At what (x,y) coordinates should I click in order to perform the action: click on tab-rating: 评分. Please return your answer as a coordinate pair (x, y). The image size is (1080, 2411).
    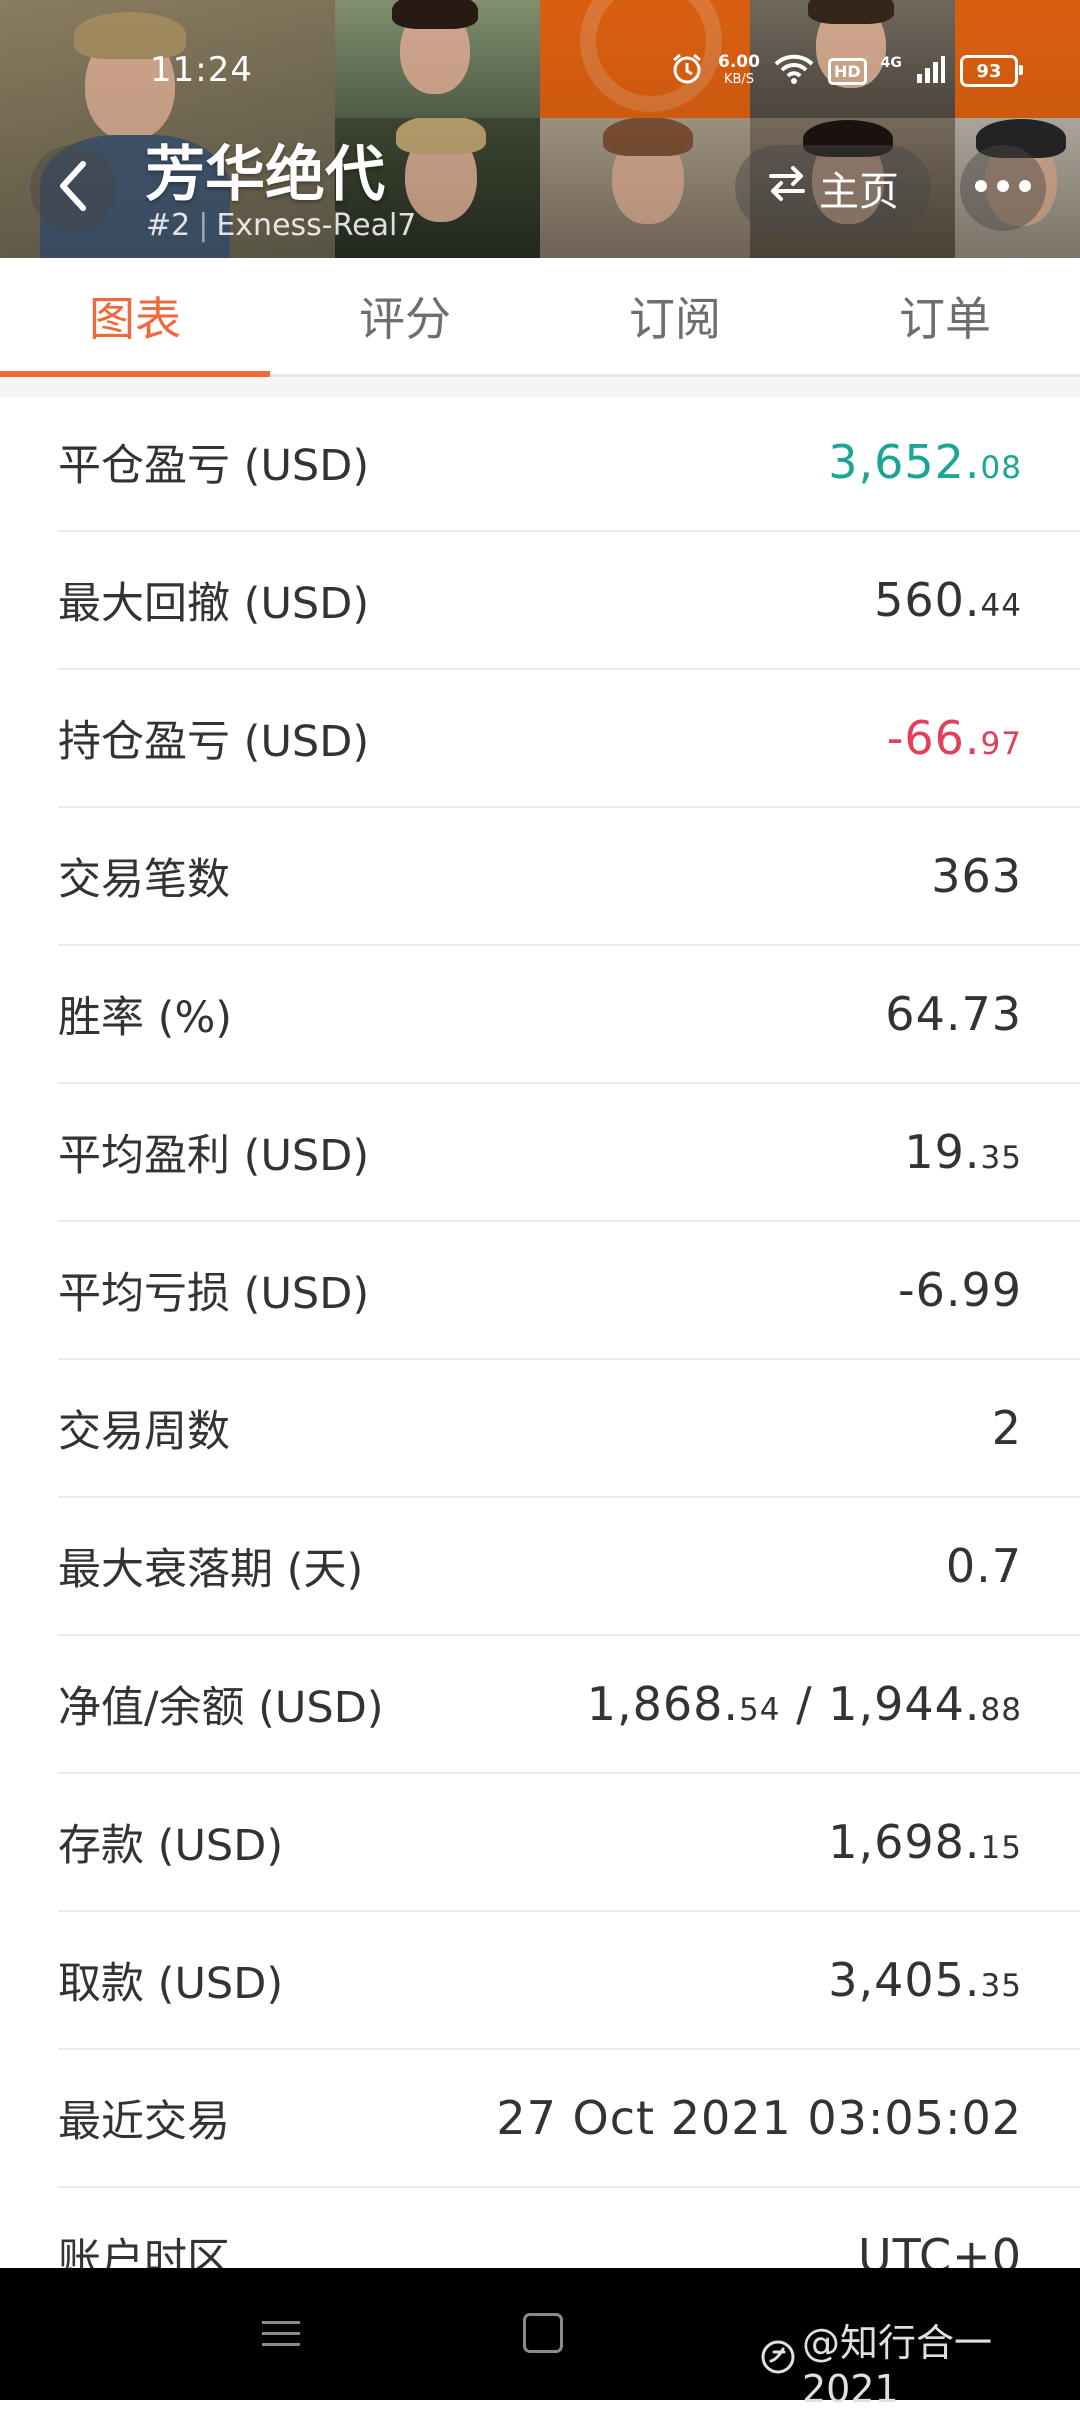
    Looking at the image, I should click on (405, 316).